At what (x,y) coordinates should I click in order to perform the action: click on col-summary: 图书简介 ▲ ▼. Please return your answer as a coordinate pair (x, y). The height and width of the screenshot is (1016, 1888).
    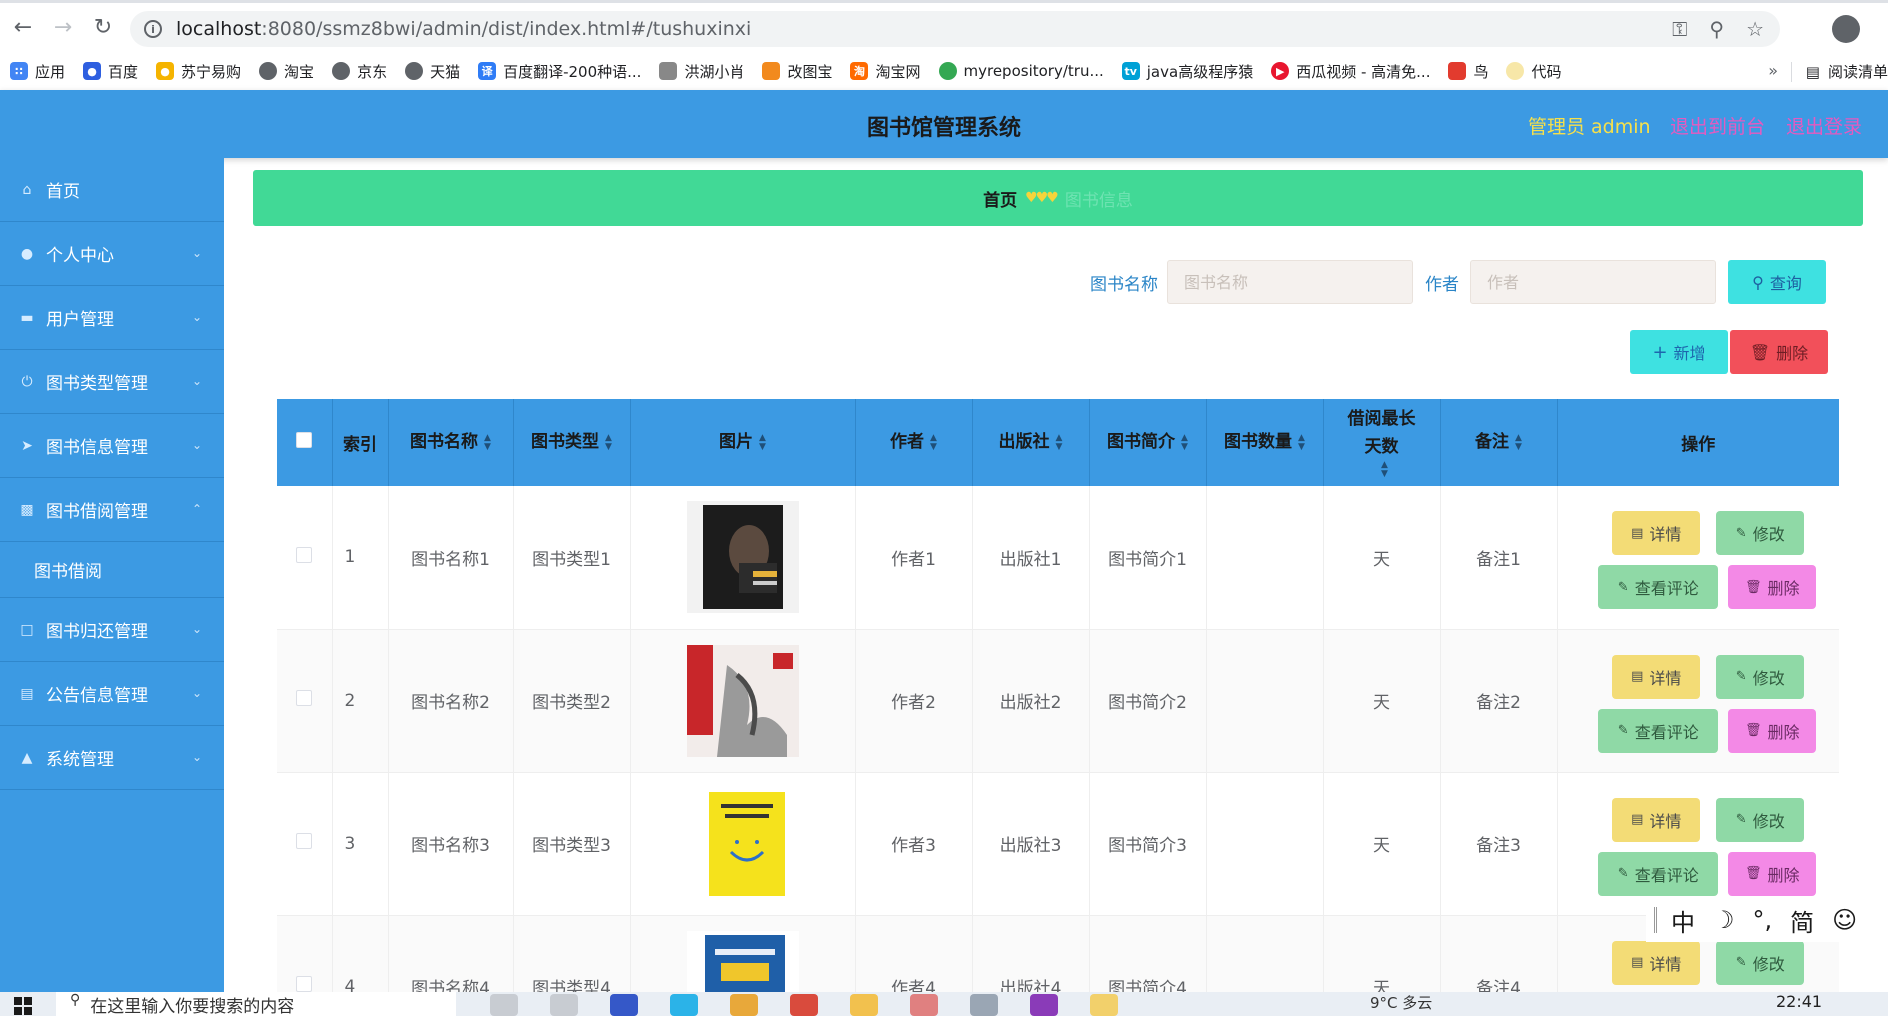
    Looking at the image, I should click on (1148, 442).